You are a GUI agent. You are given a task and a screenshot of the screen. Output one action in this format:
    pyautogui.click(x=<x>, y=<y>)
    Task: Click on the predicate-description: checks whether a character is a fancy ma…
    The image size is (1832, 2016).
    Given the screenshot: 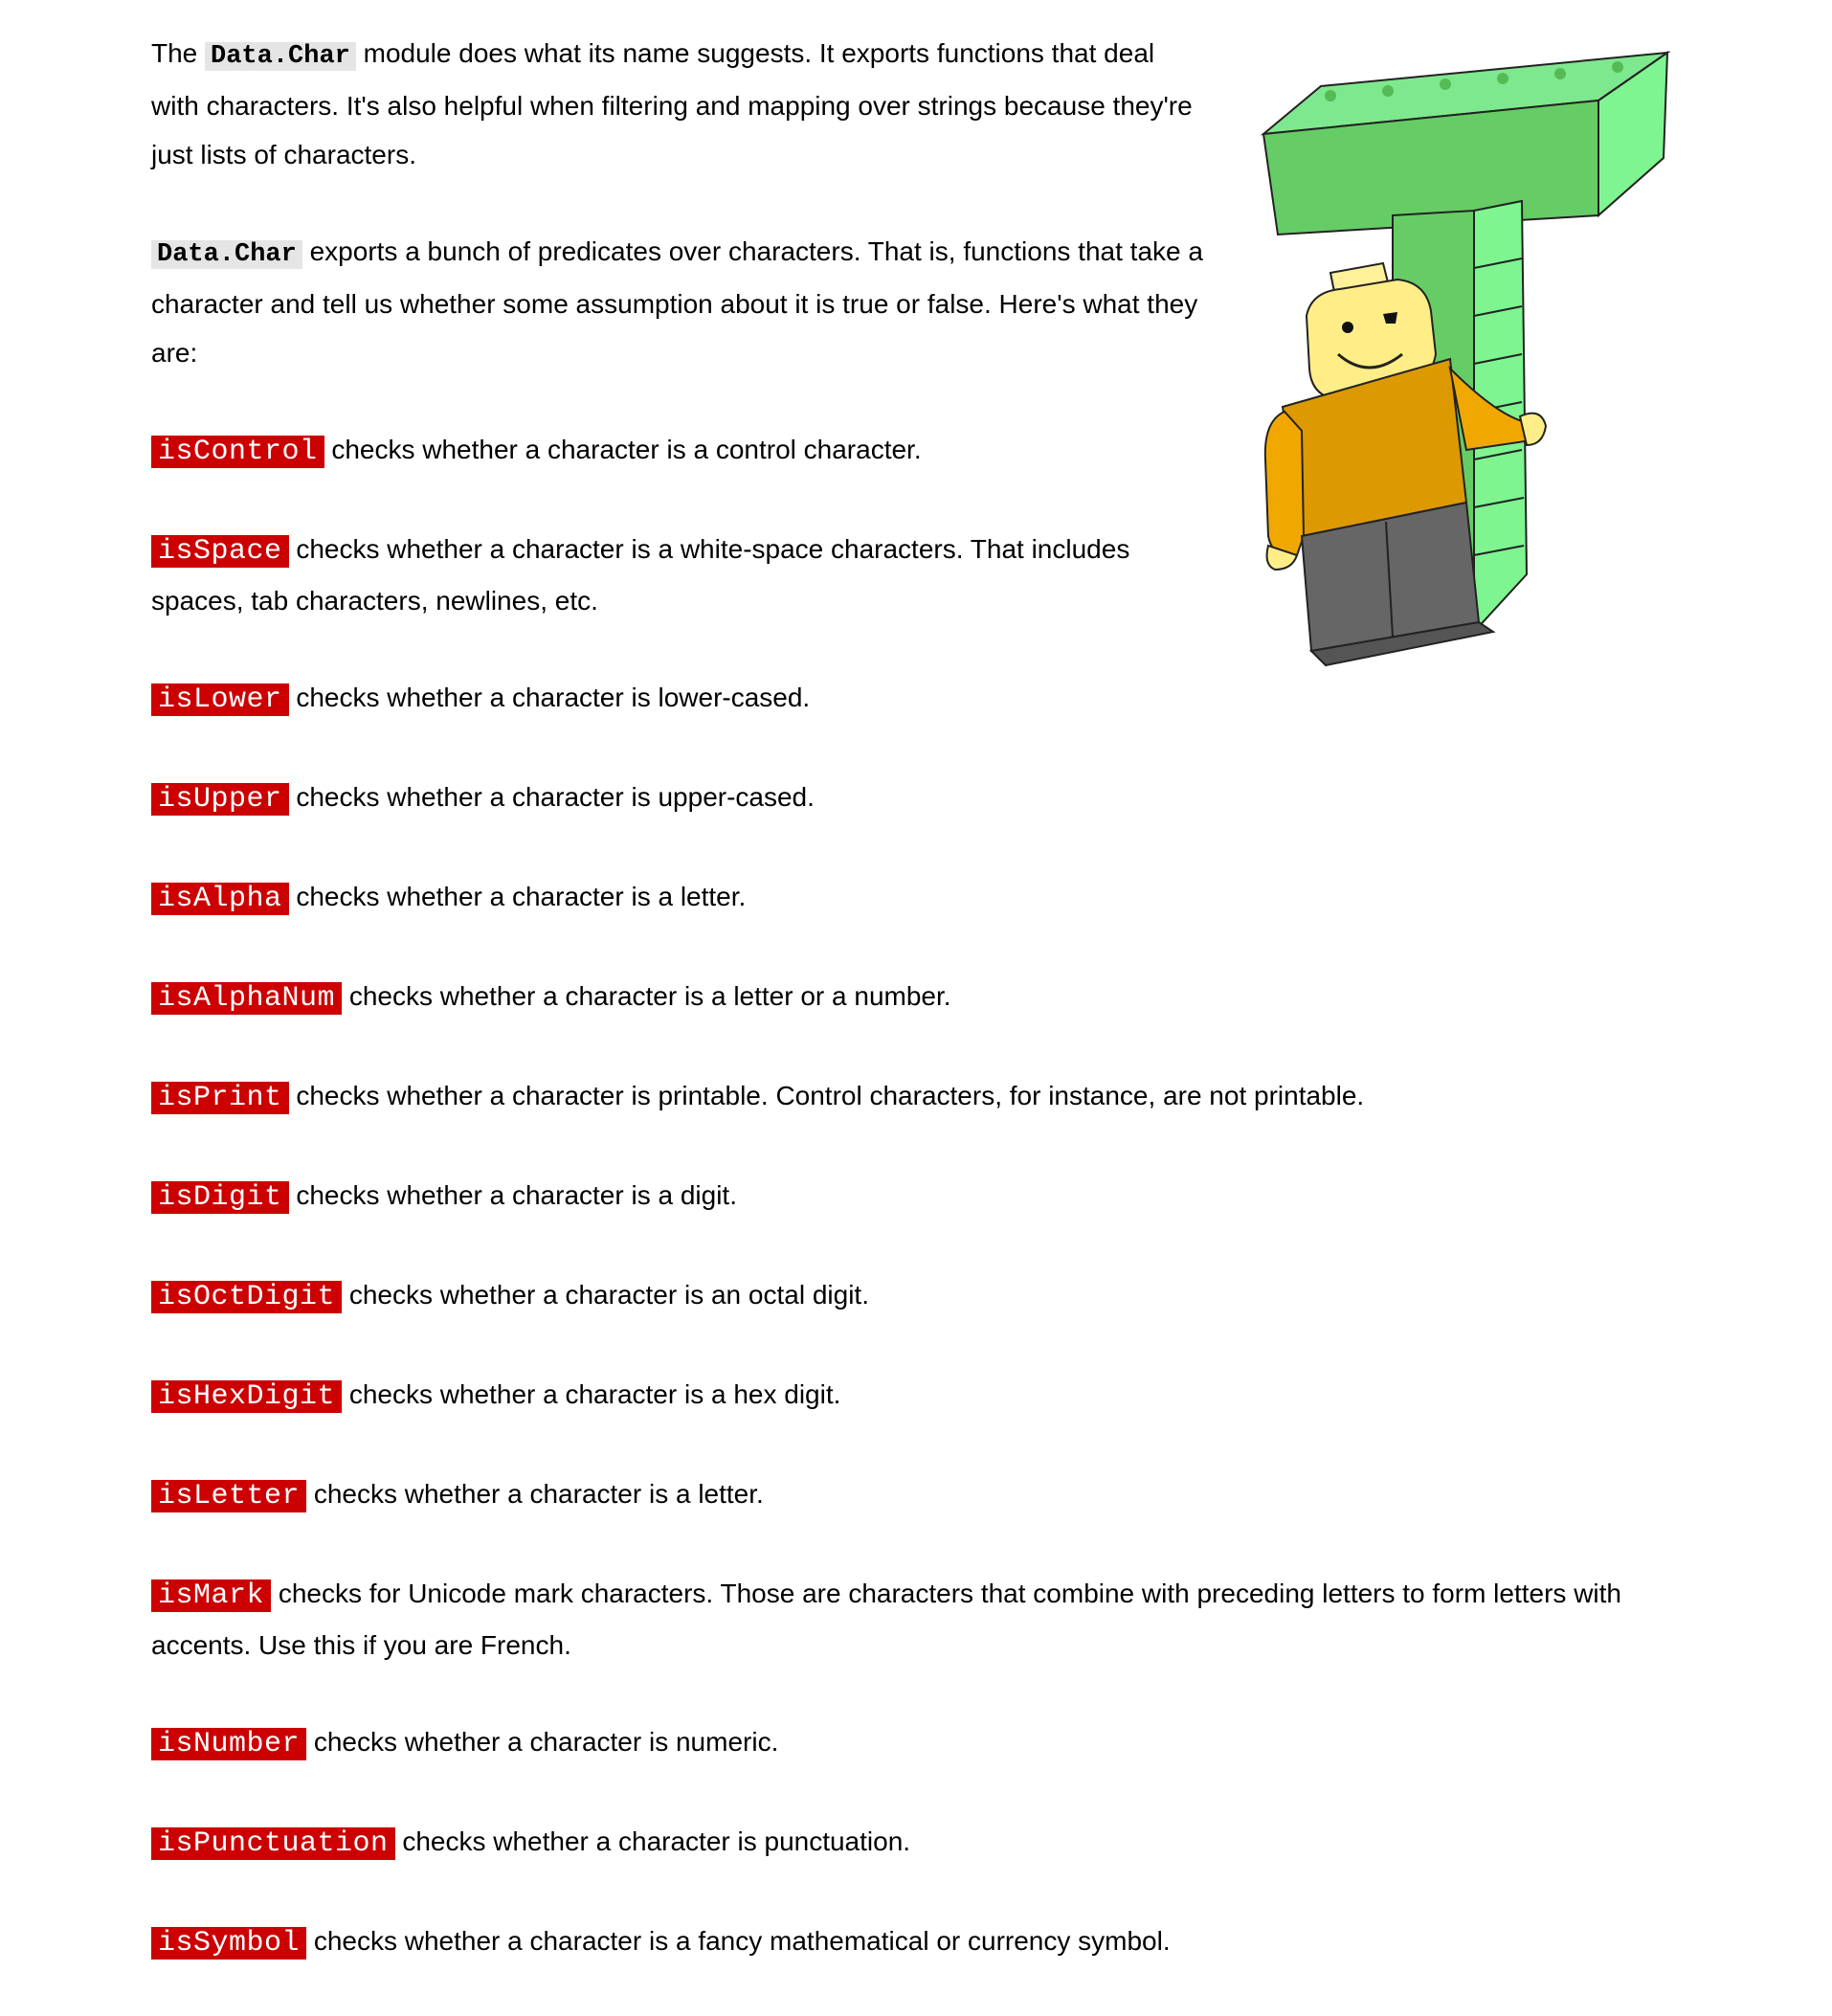 What is the action you would take?
    pyautogui.click(x=742, y=1941)
    